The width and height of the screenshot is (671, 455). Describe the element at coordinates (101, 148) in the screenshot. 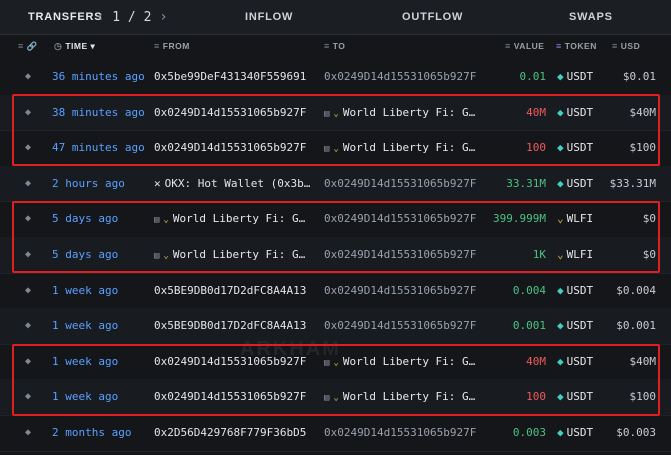

I see `time-link: 47 minutes ago` at that location.